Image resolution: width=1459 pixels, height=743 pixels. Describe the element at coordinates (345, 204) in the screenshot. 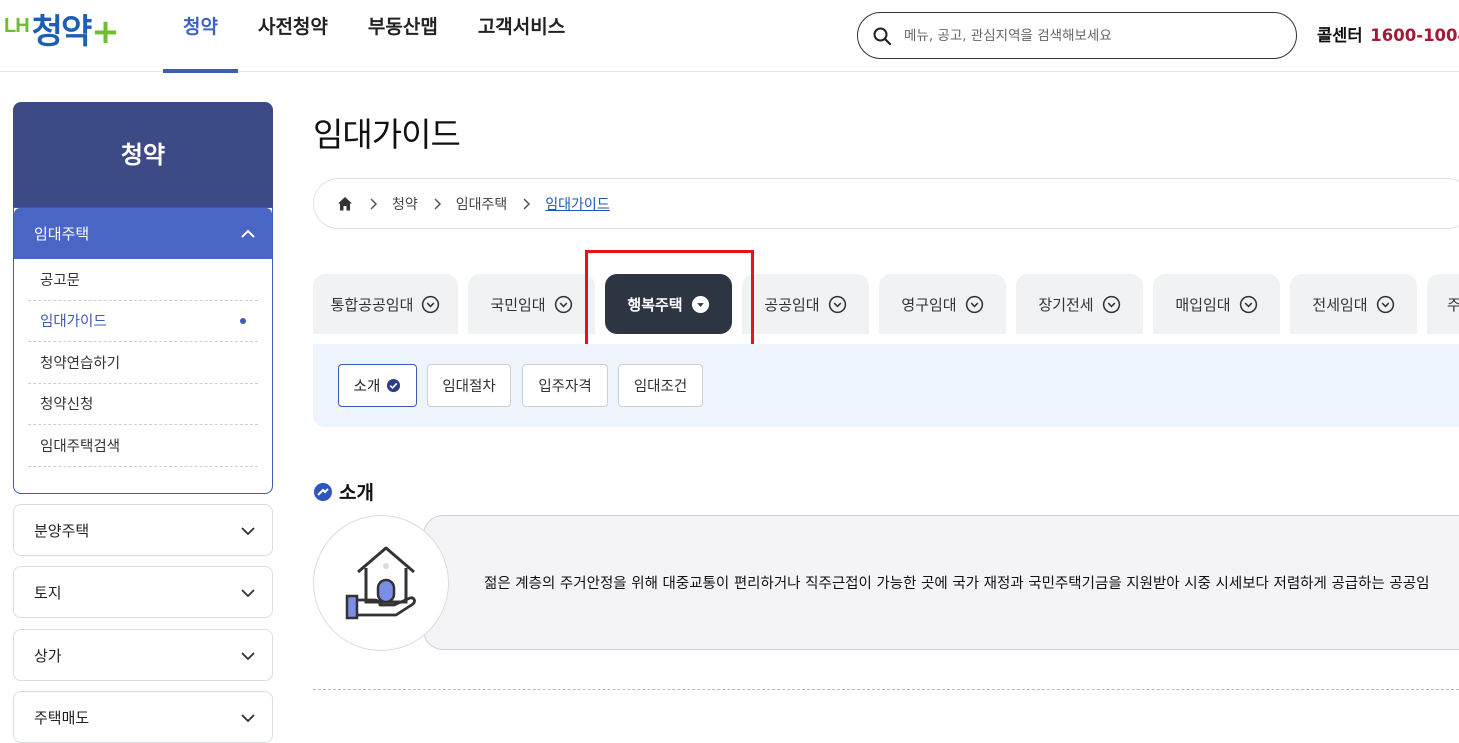

I see `home-icon` at that location.